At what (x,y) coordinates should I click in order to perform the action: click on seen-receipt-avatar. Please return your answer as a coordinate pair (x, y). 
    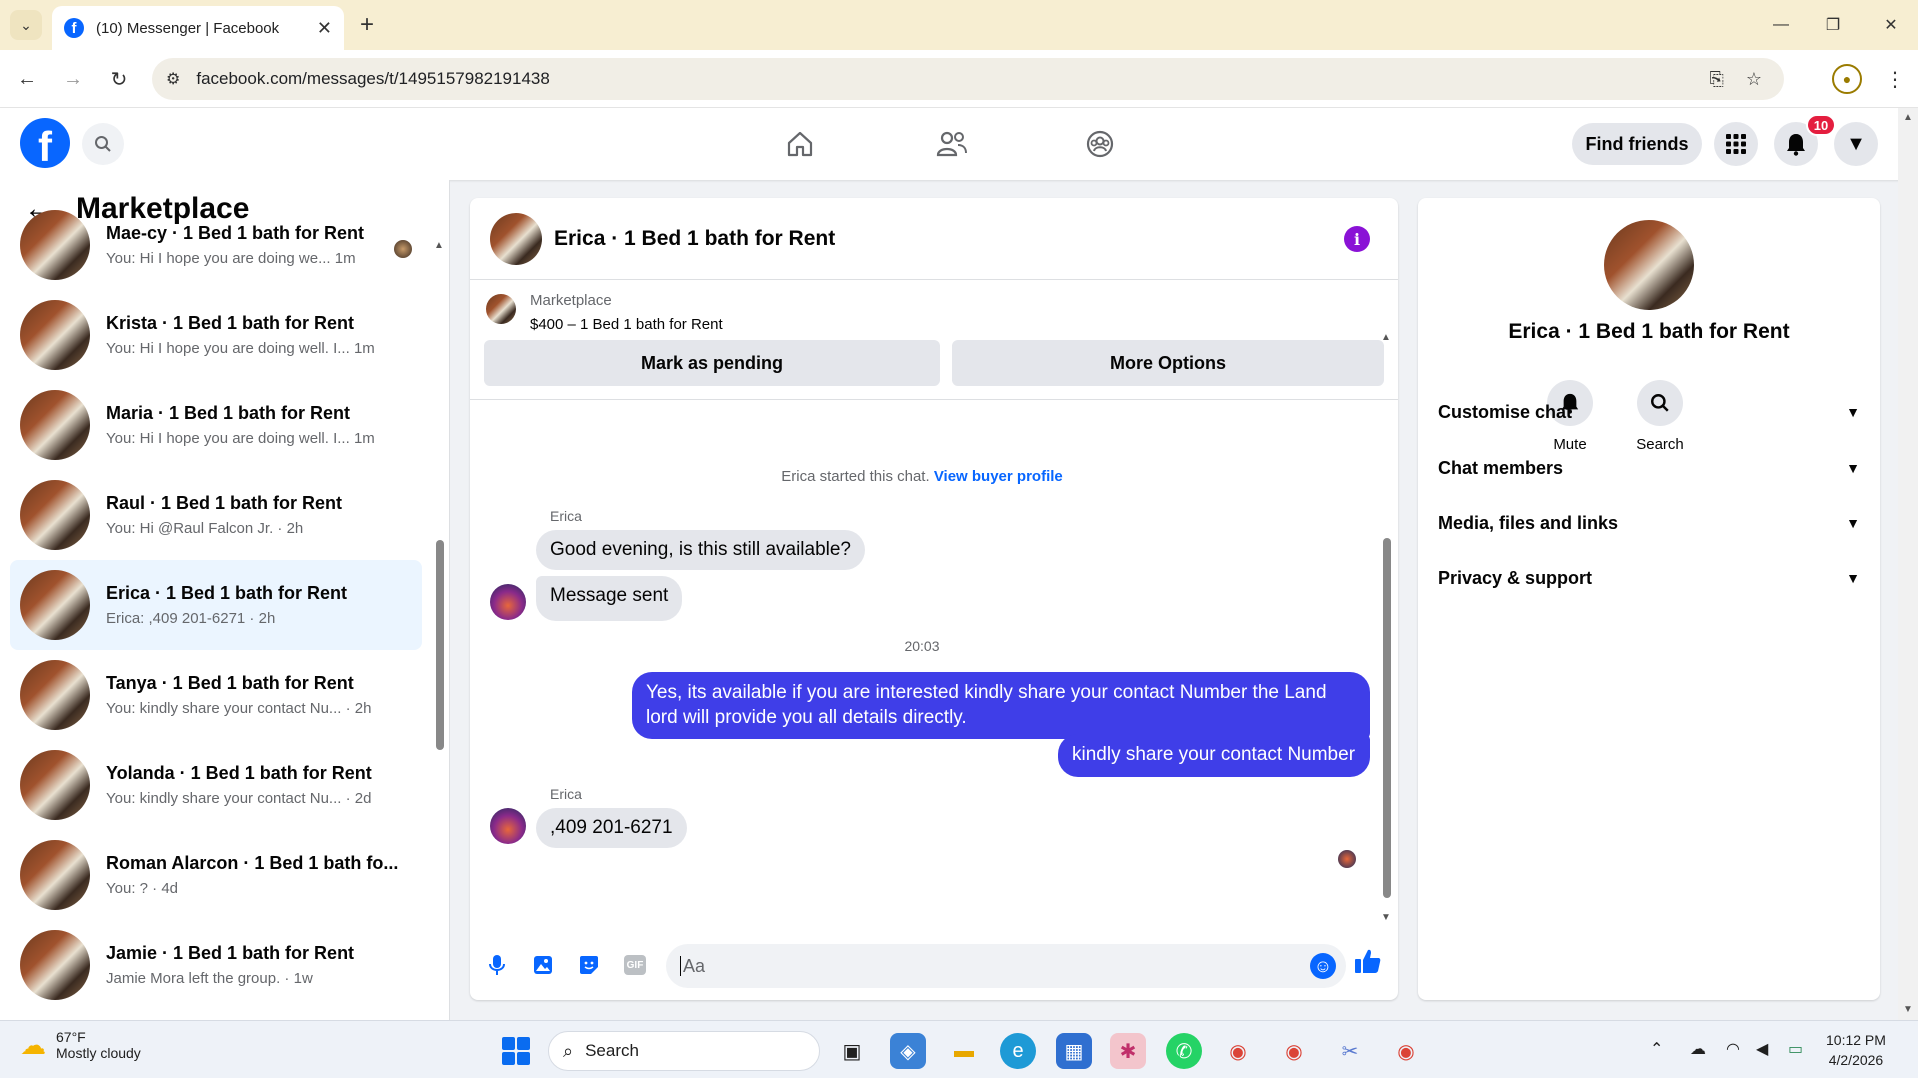
    Looking at the image, I should click on (1347, 859).